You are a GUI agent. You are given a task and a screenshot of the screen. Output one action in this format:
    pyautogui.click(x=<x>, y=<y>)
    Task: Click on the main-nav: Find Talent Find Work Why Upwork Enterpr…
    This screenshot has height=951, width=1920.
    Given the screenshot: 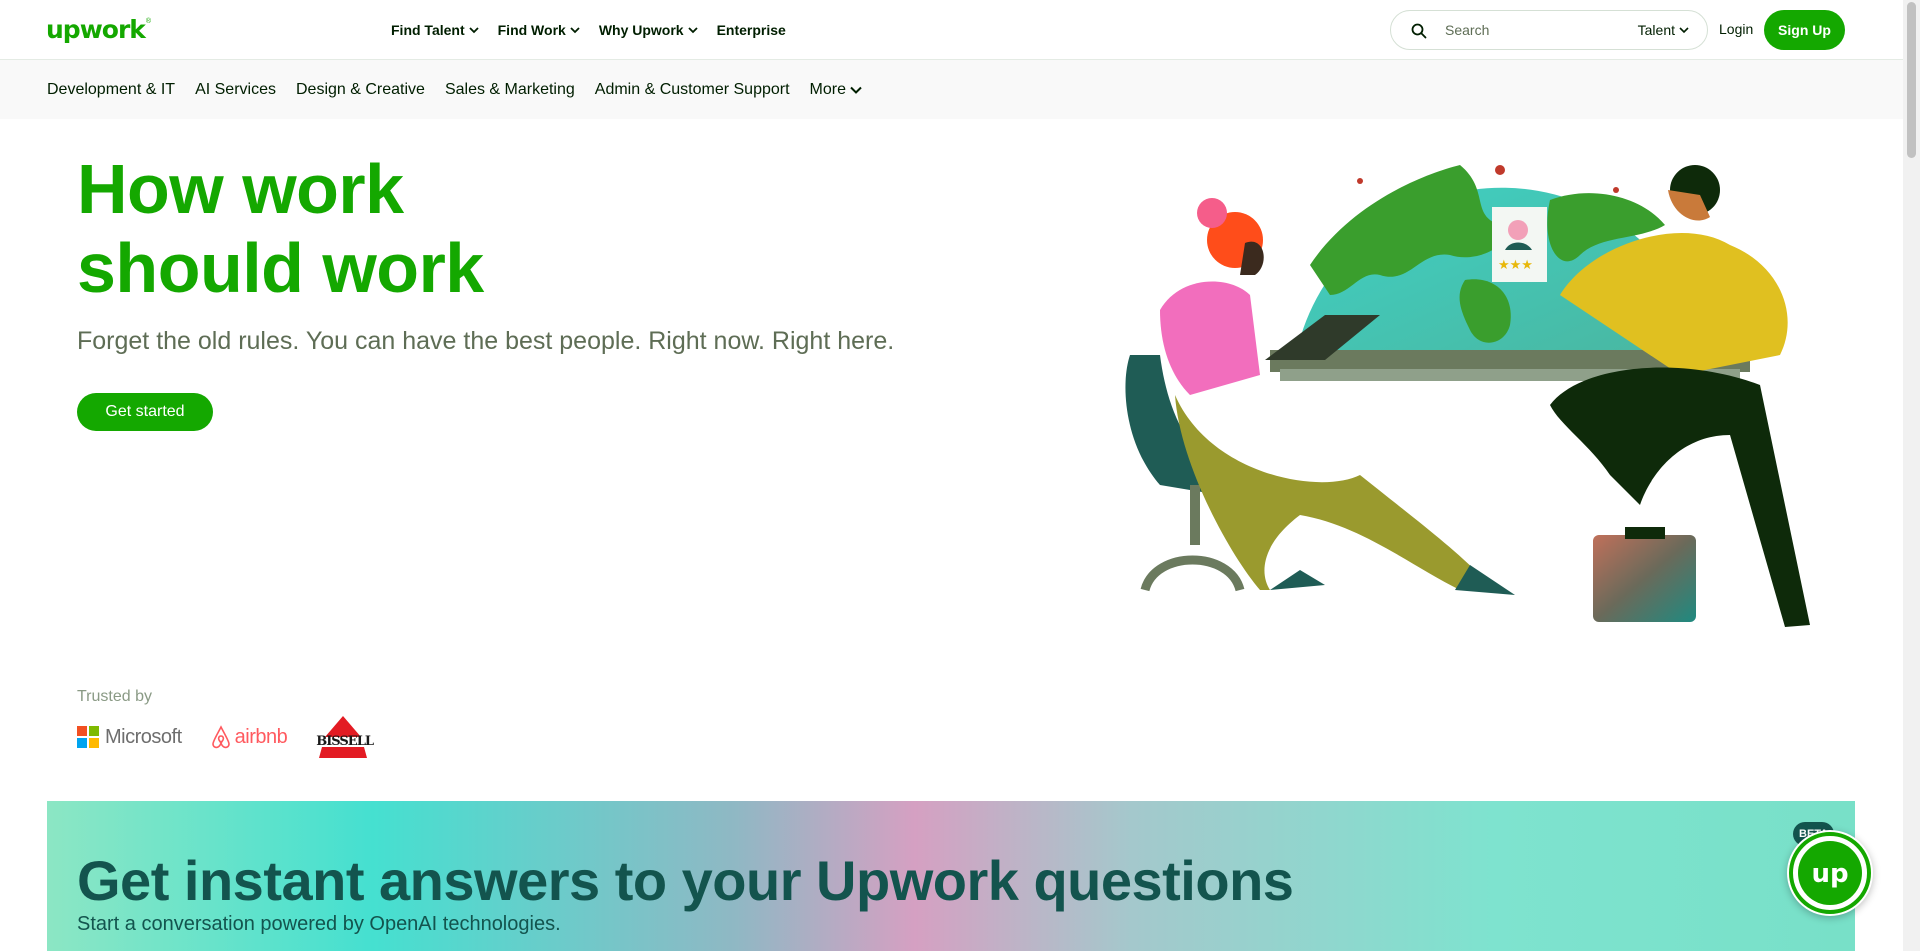 What is the action you would take?
    pyautogui.click(x=598, y=30)
    